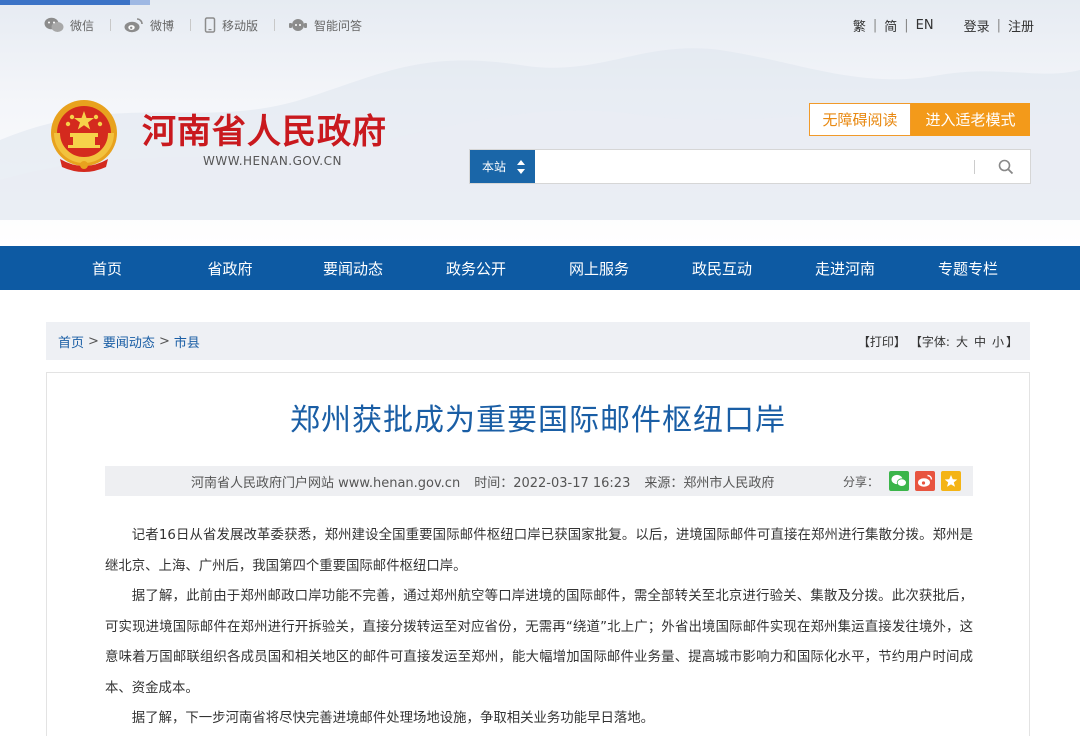 This screenshot has height=736, width=1080. I want to click on font-size-medium: 中, so click(980, 341).